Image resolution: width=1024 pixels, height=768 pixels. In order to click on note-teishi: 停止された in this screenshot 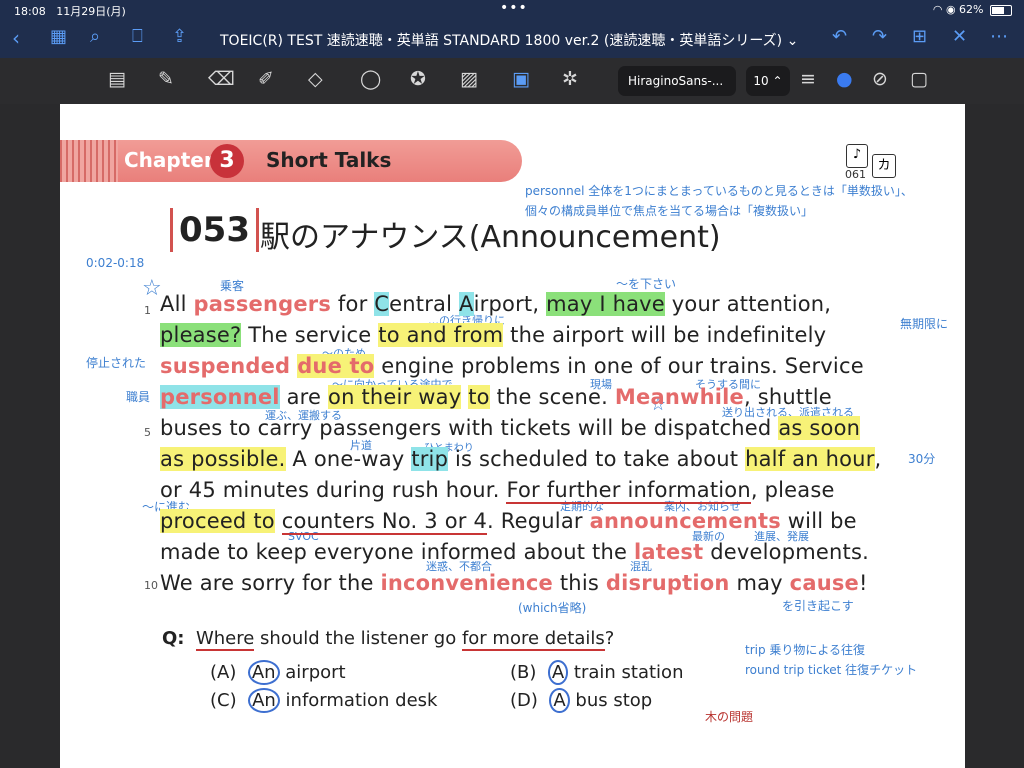, I will do `click(116, 363)`.